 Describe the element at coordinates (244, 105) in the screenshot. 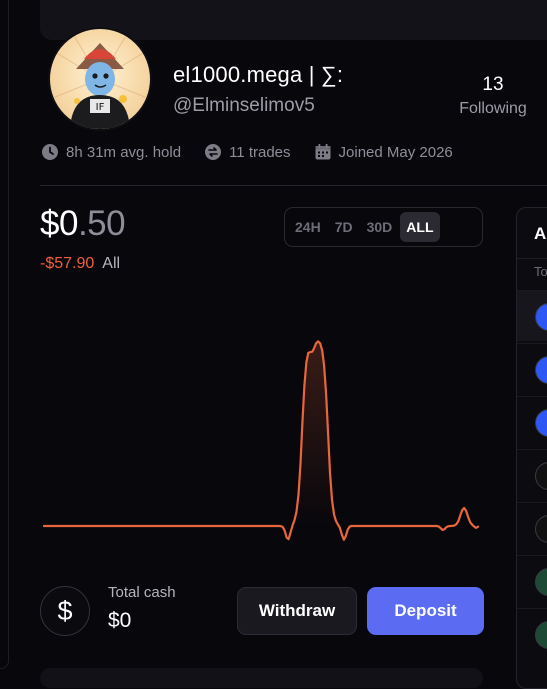

I see `user-handle: @Elminselimov5` at that location.